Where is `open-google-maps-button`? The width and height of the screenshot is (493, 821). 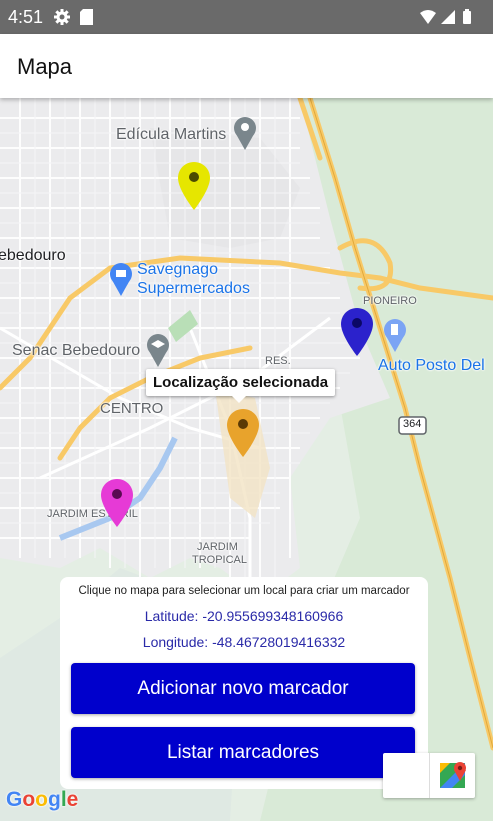 open-google-maps-button is located at coordinates (452, 775).